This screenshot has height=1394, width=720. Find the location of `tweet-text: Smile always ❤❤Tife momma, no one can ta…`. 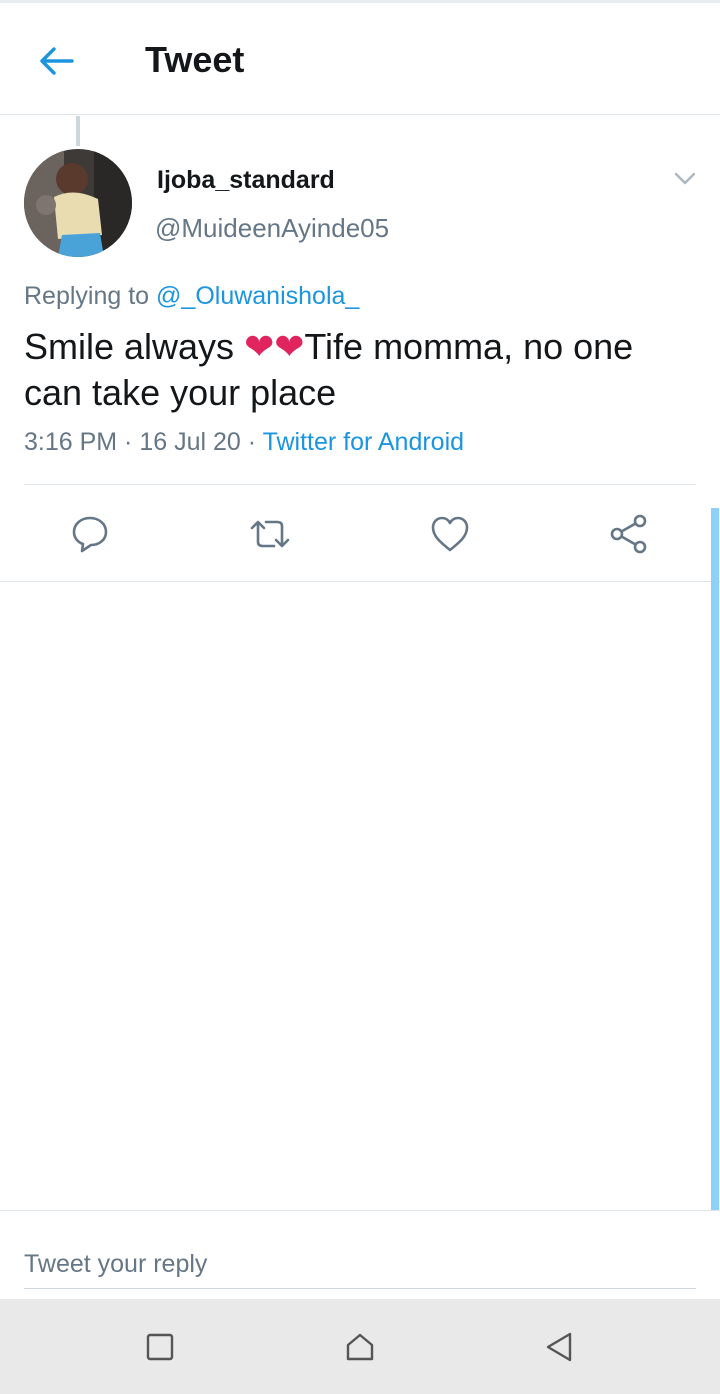

tweet-text: Smile always ❤❤Tife momma, no one can ta… is located at coordinates (360, 369).